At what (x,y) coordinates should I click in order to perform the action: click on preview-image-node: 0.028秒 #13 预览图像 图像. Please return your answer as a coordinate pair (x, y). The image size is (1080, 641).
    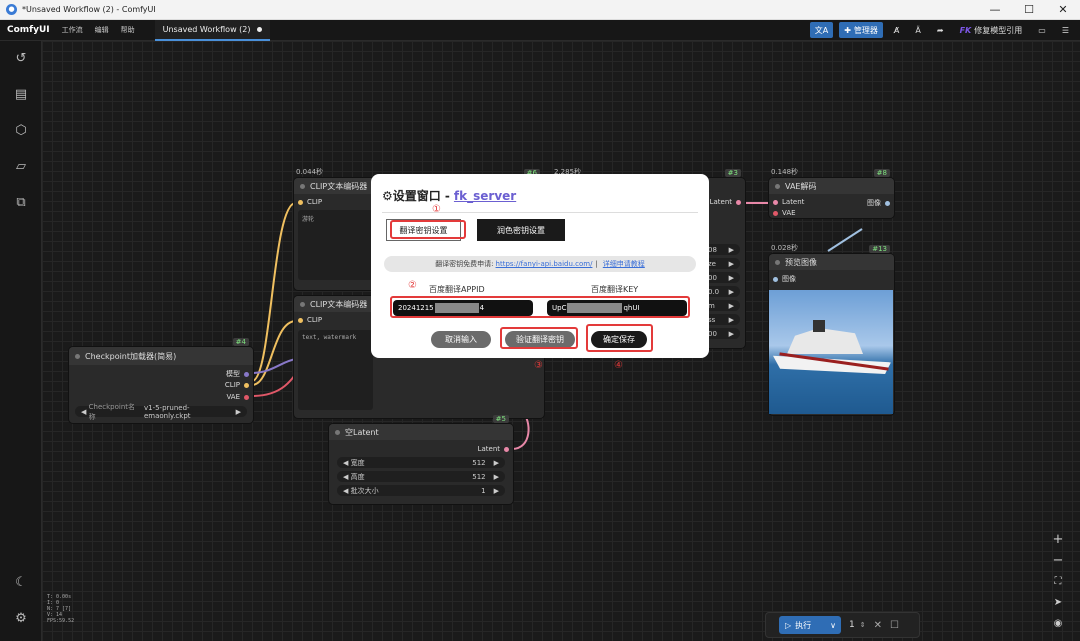
    Looking at the image, I should click on (831, 329).